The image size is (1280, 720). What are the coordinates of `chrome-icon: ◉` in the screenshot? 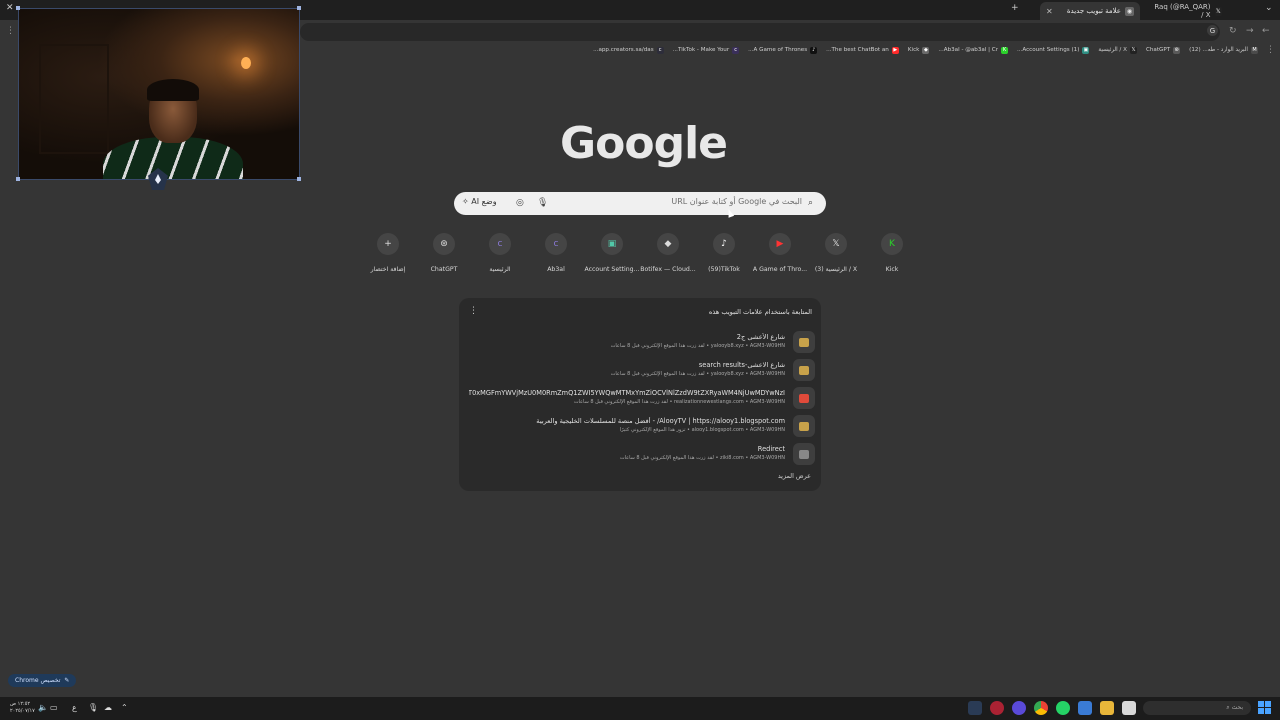 It's located at (1129, 11).